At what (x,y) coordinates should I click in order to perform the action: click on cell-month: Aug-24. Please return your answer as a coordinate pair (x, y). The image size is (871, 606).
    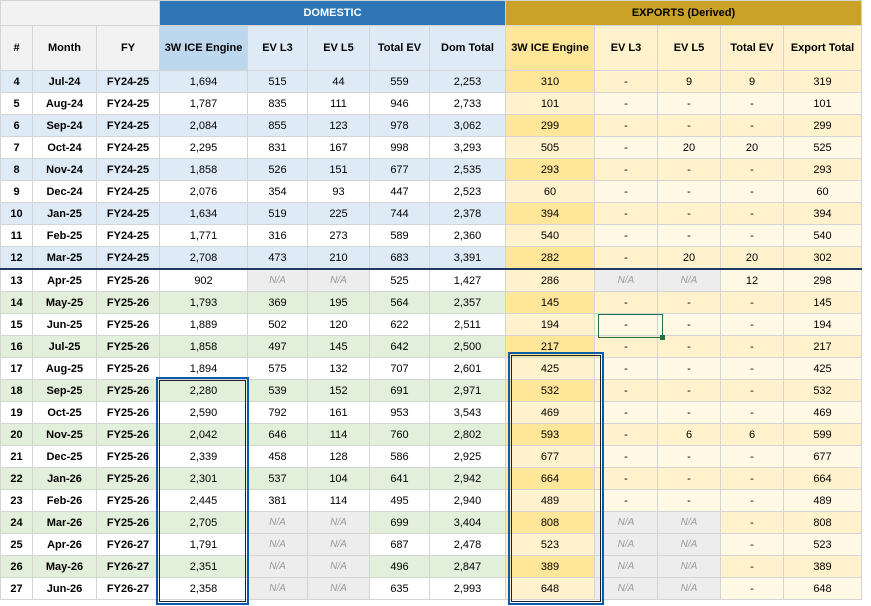
    Looking at the image, I should click on (64, 103).